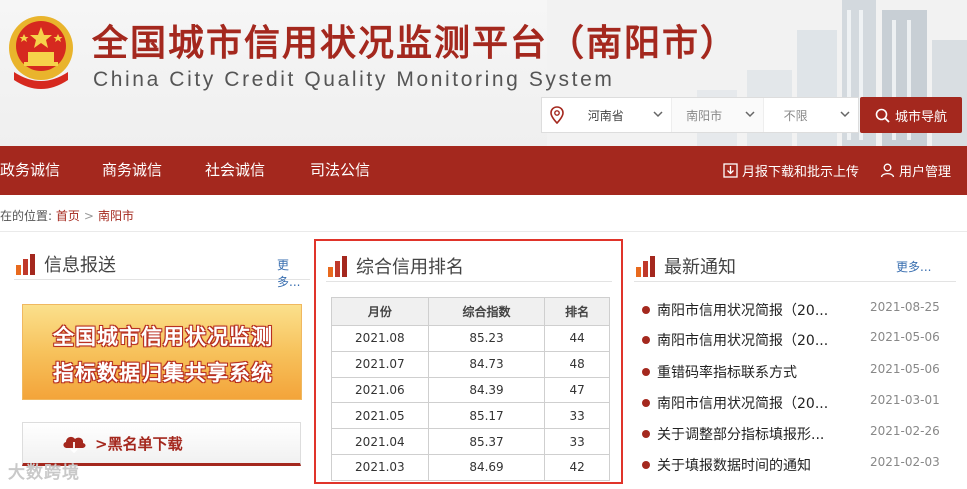 This screenshot has height=489, width=967. What do you see at coordinates (882, 115) in the screenshot?
I see `search-icon` at bounding box center [882, 115].